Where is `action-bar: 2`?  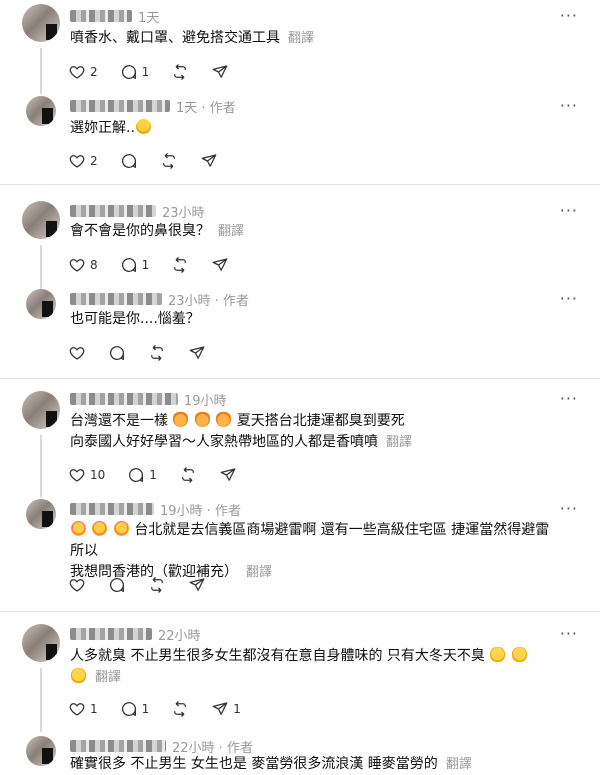 action-bar: 2 is located at coordinates (154, 161).